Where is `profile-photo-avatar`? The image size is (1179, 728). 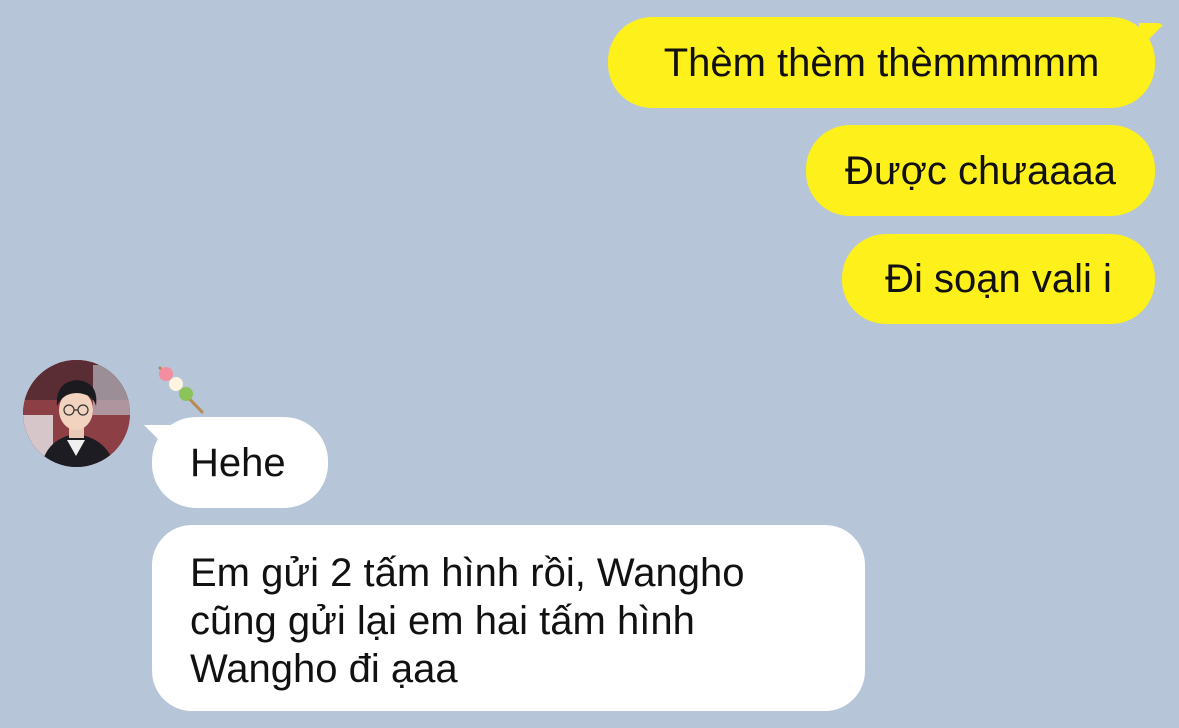 profile-photo-avatar is located at coordinates (76, 413).